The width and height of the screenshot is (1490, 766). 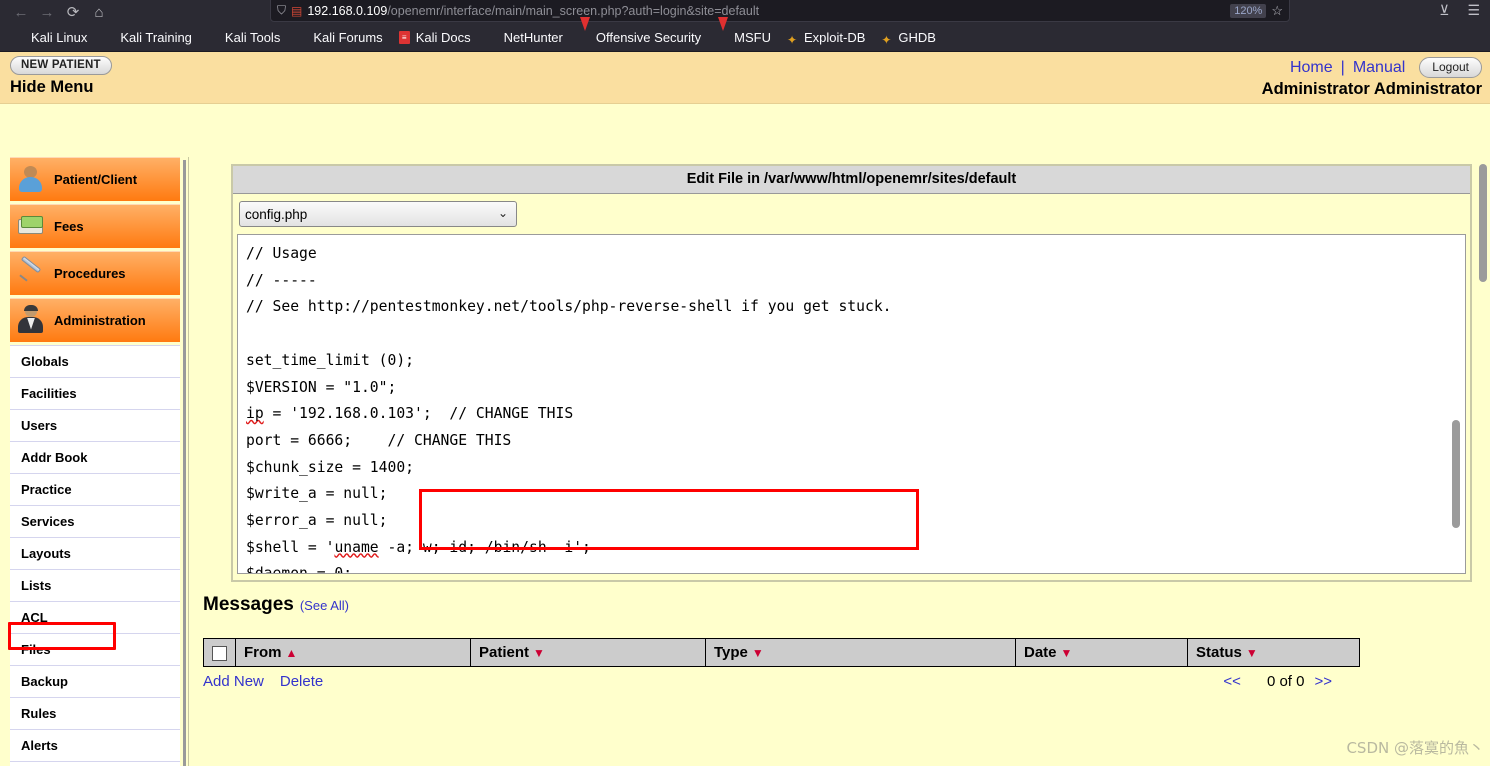 I want to click on downloads-icon: ⊻, so click(x=1444, y=10).